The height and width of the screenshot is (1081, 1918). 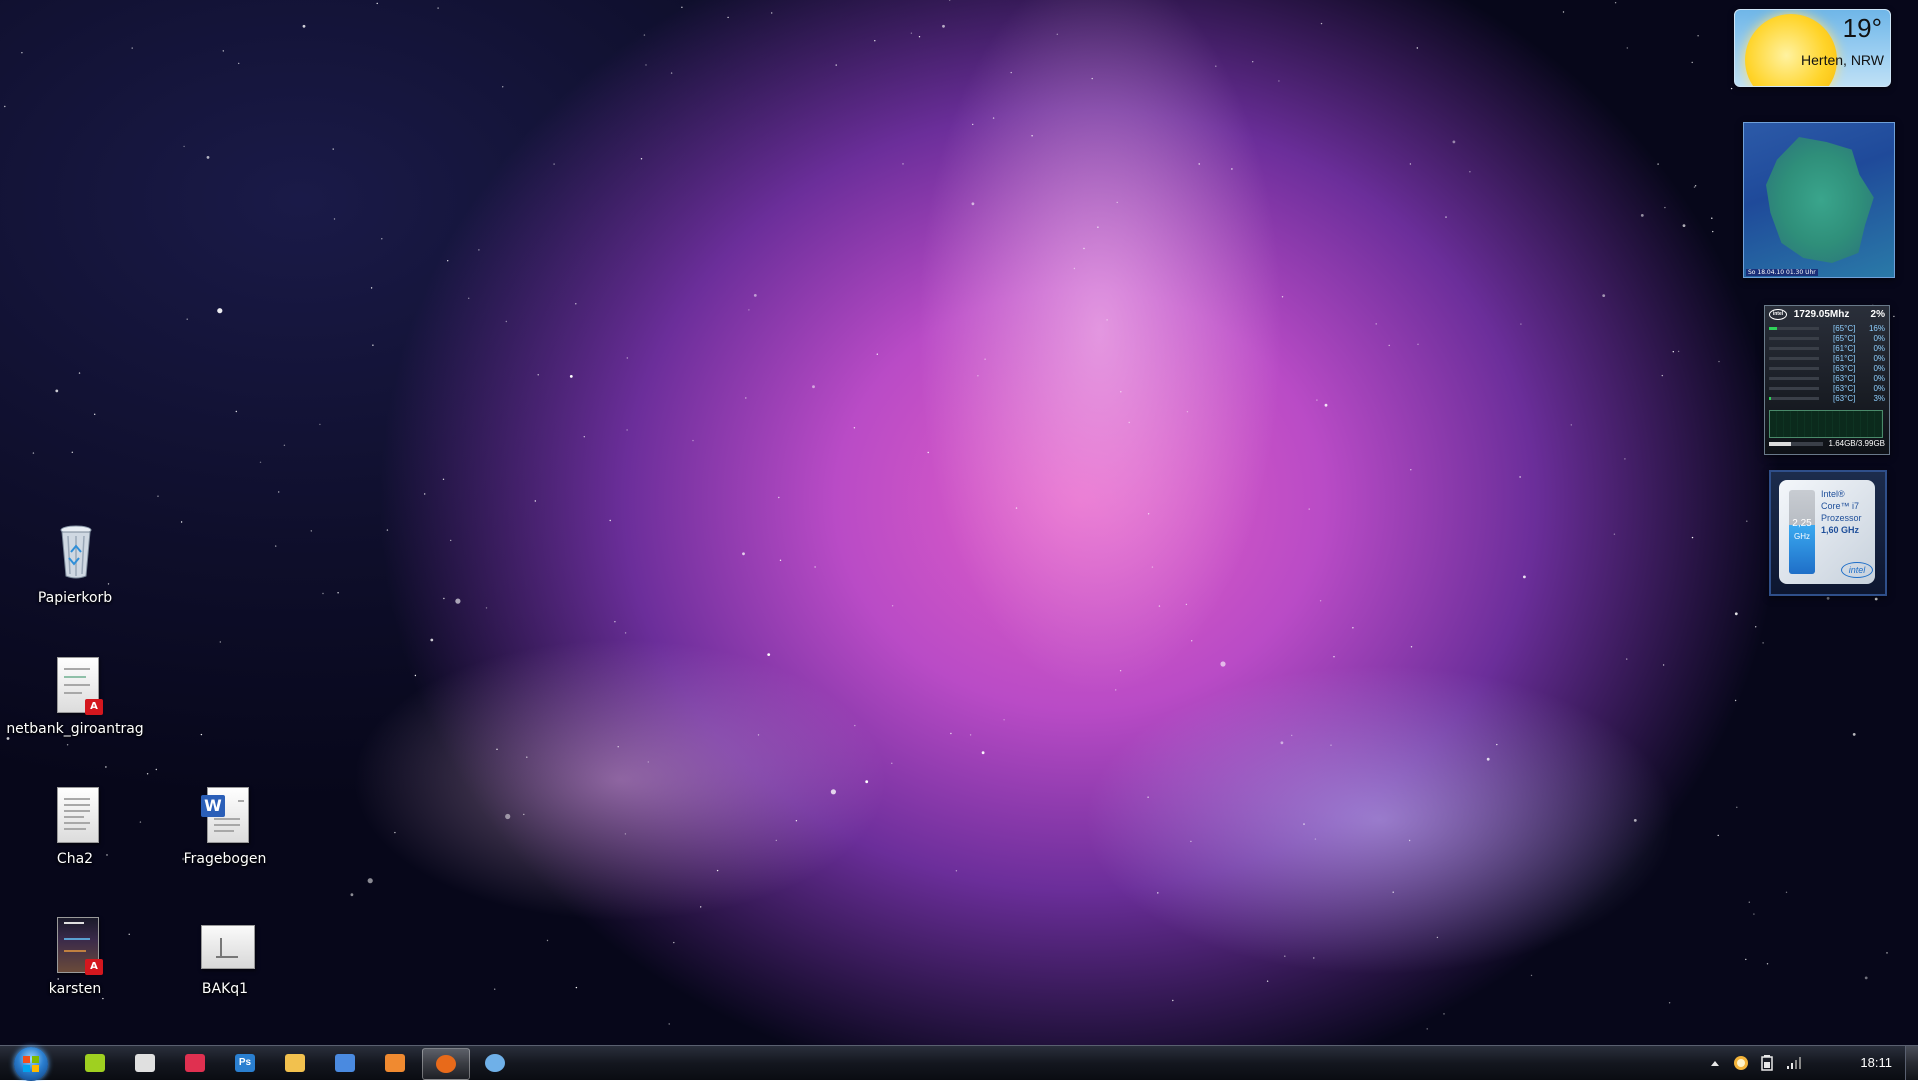 I want to click on save-app-icon, so click(x=345, y=1063).